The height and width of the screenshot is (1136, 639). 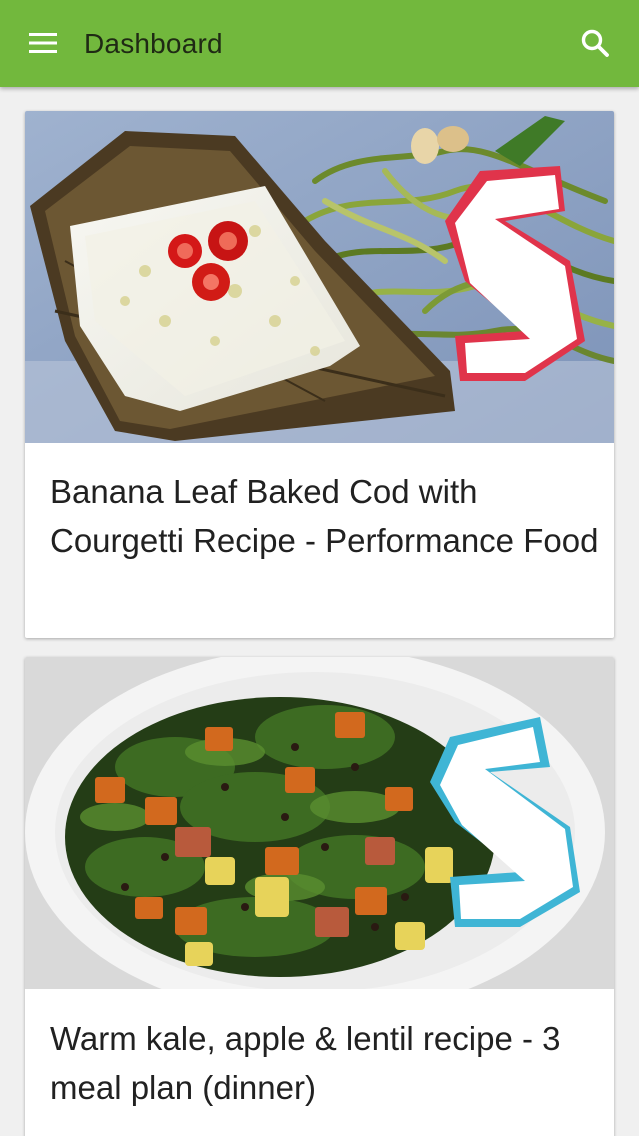 I want to click on search-button, so click(x=595, y=43).